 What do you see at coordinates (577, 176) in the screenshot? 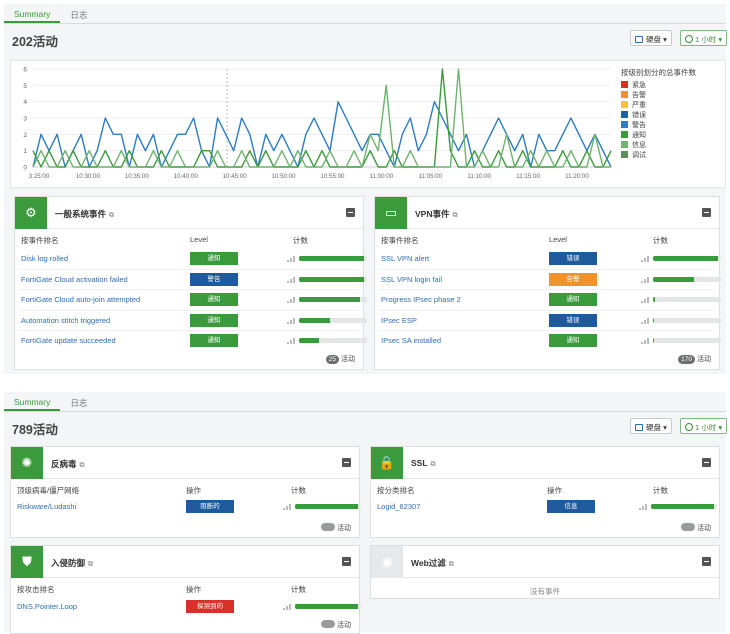
I see `x-tick-label: 11:20:00` at bounding box center [577, 176].